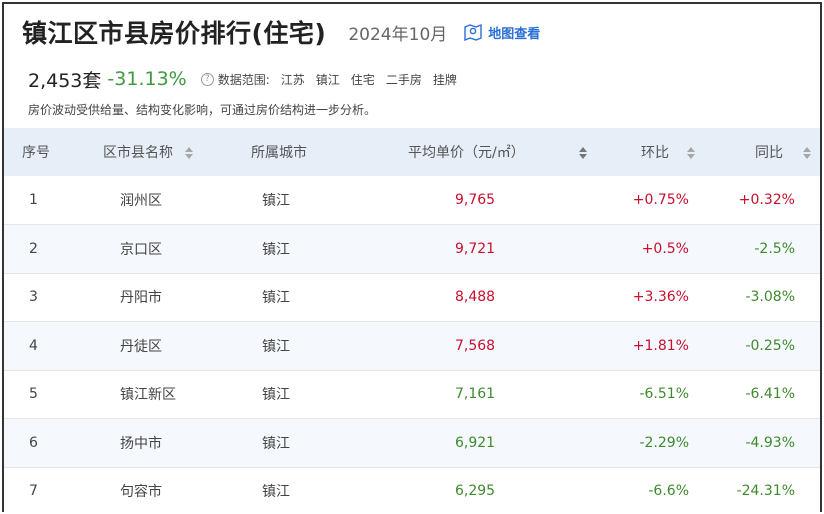 This screenshot has width=824, height=514. Describe the element at coordinates (148, 395) in the screenshot. I see `row-district: 镇江新区` at that location.